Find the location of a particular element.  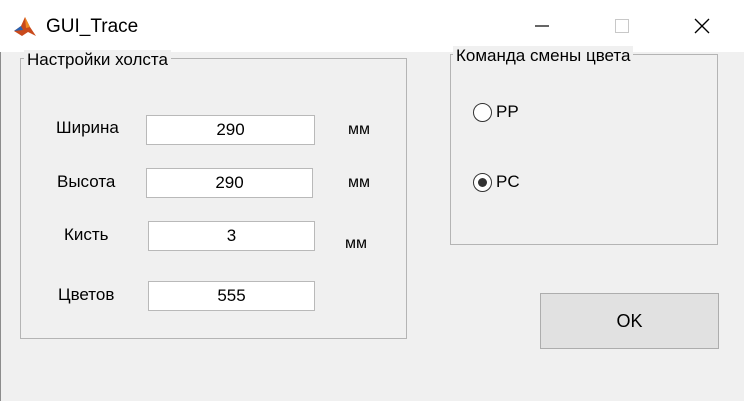

radio-pc: PC is located at coordinates (496, 182).